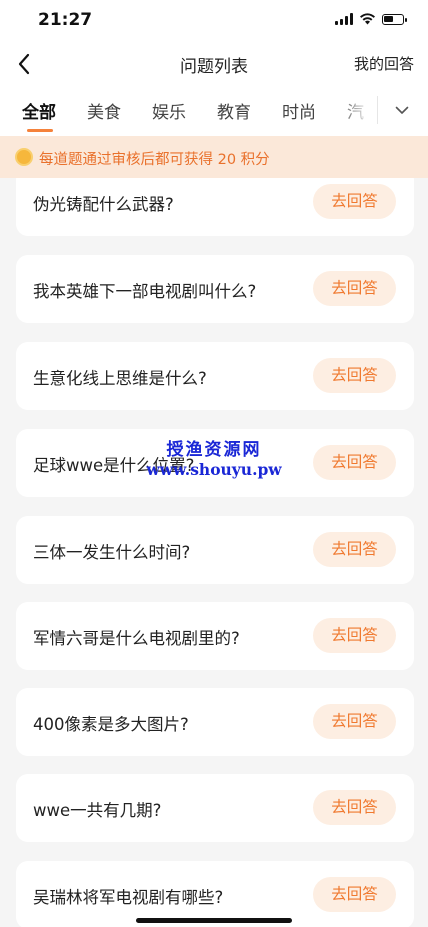 This screenshot has width=428, height=927. Describe the element at coordinates (215, 808) in the screenshot. I see `question-card: wwe一共有几期? 去回答` at that location.